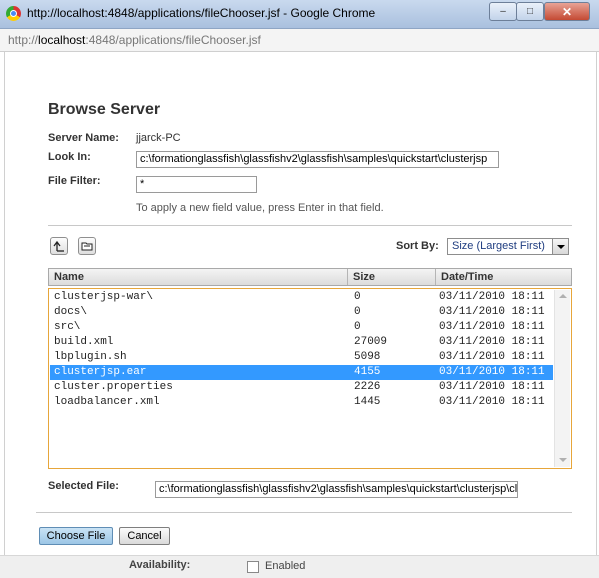  I want to click on folder-up-button, so click(59, 246).